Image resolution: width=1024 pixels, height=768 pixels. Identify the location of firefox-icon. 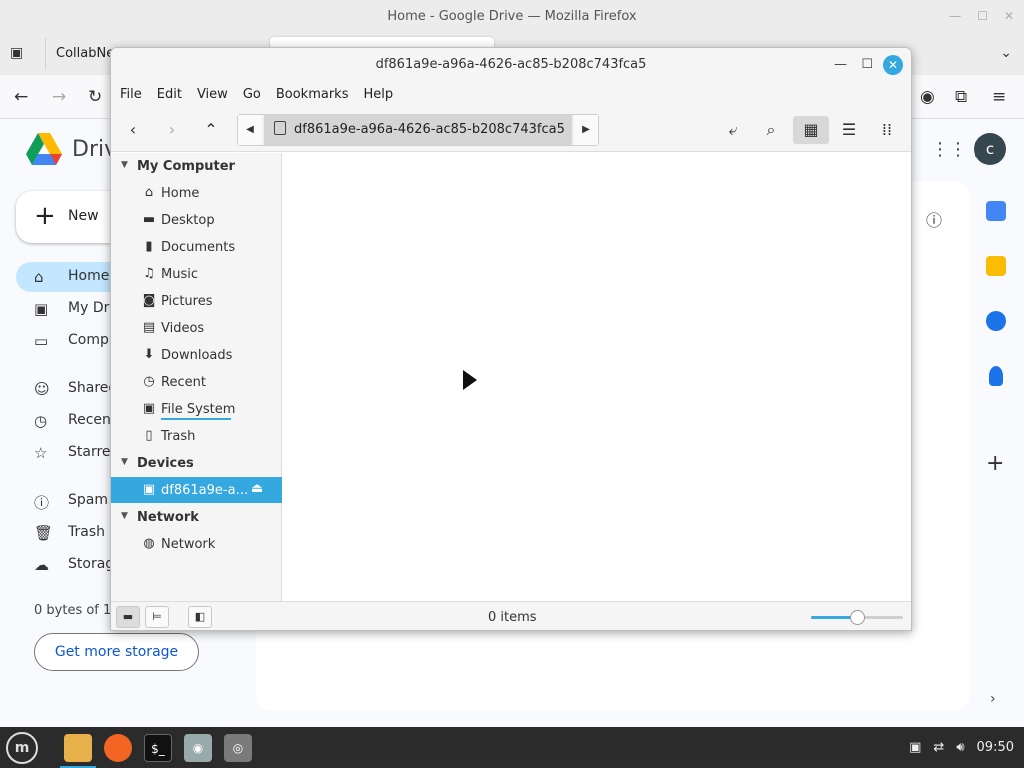
(118, 748).